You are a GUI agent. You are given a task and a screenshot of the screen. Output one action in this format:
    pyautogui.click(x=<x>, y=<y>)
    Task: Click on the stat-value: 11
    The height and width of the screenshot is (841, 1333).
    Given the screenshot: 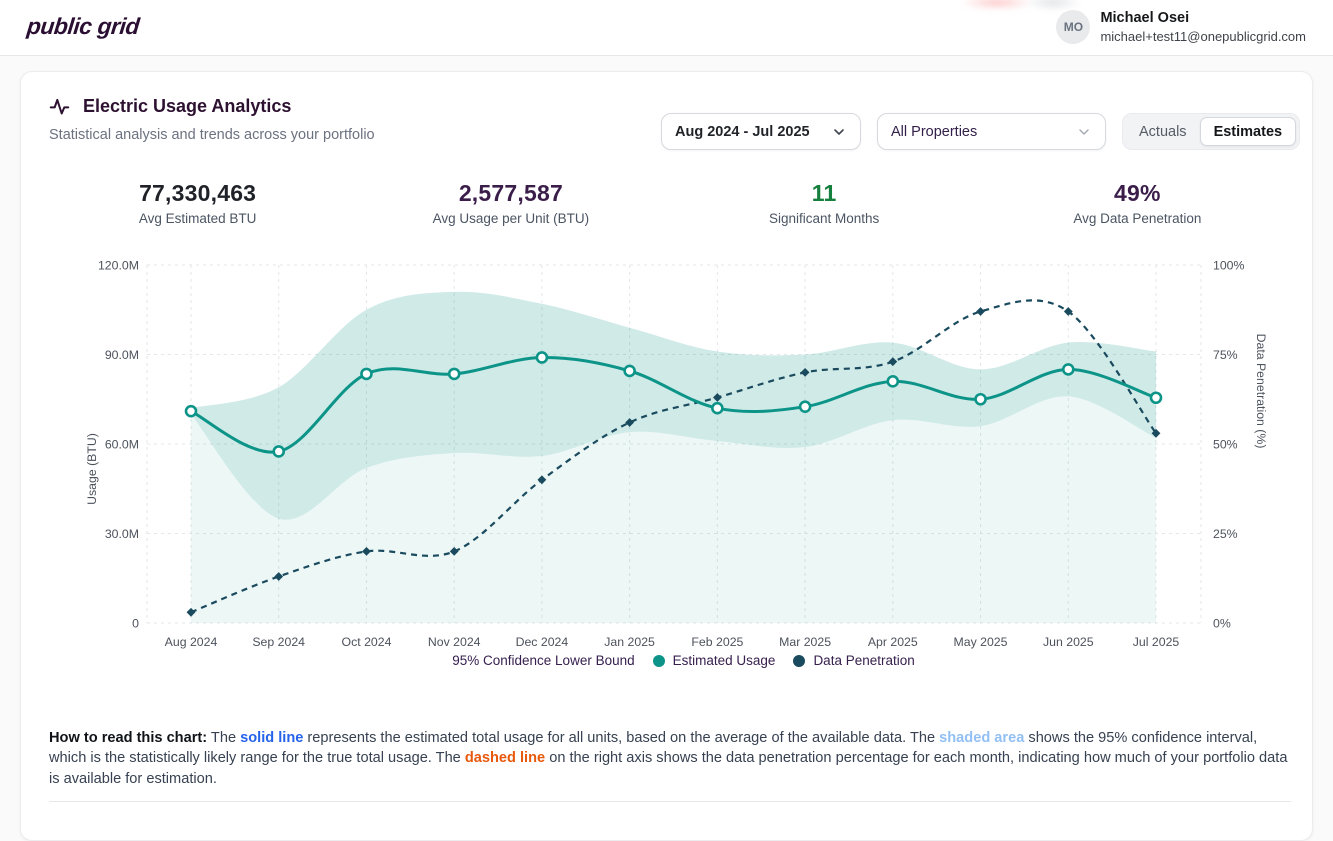 What is the action you would take?
    pyautogui.click(x=824, y=193)
    